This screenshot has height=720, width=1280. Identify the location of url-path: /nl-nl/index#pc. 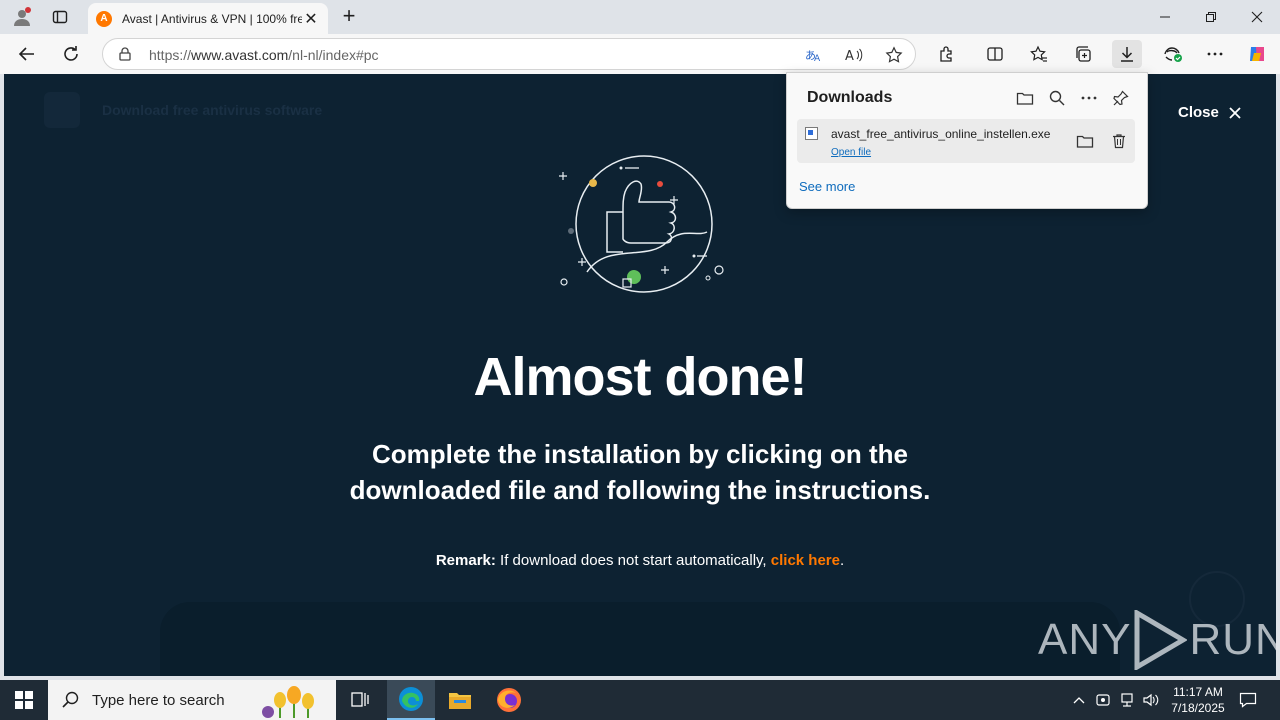
(333, 55).